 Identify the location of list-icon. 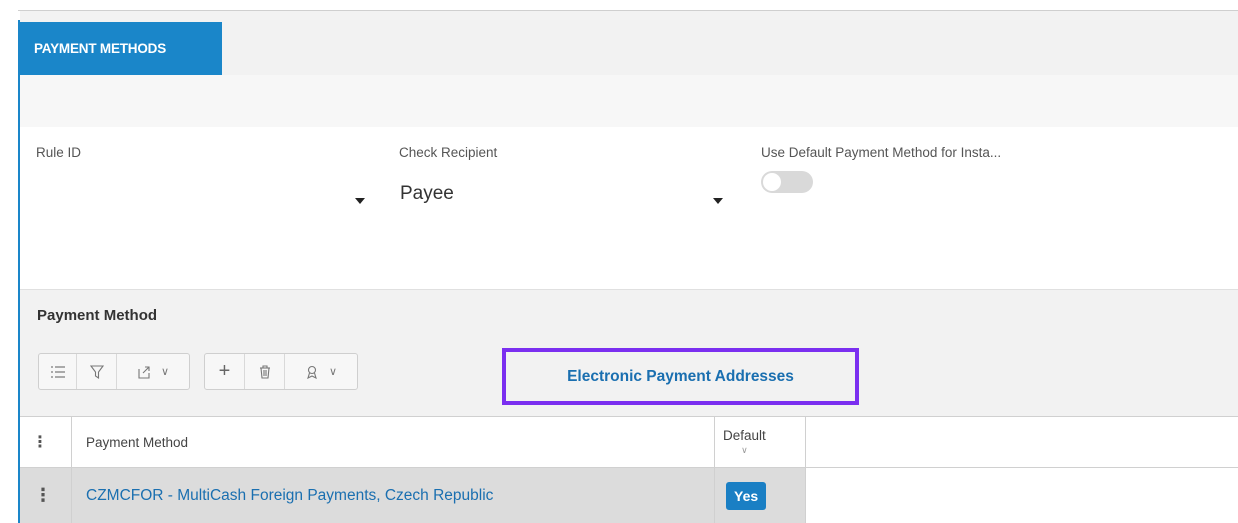
(57, 371).